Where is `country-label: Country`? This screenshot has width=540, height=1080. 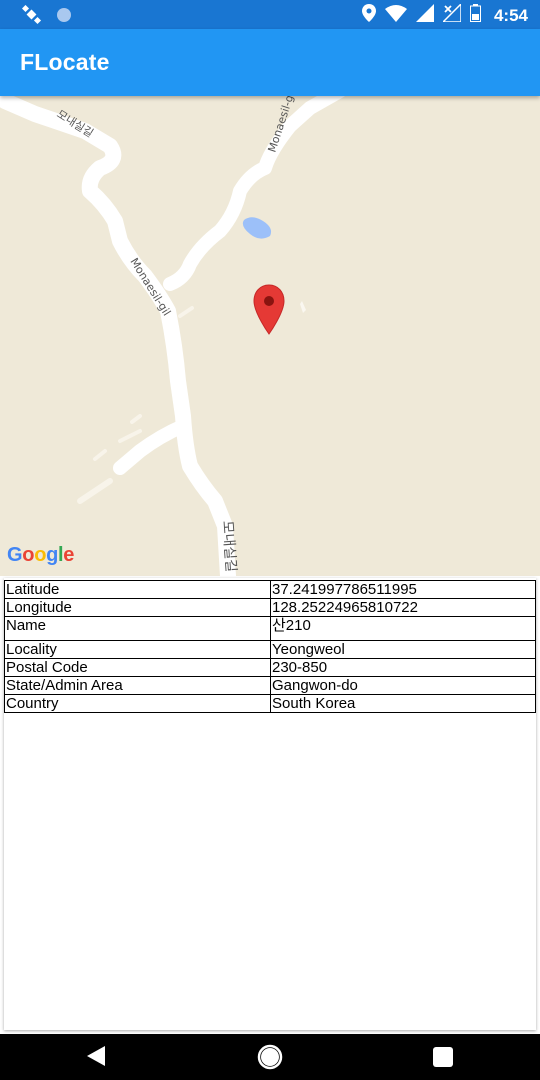
country-label: Country is located at coordinates (137, 703).